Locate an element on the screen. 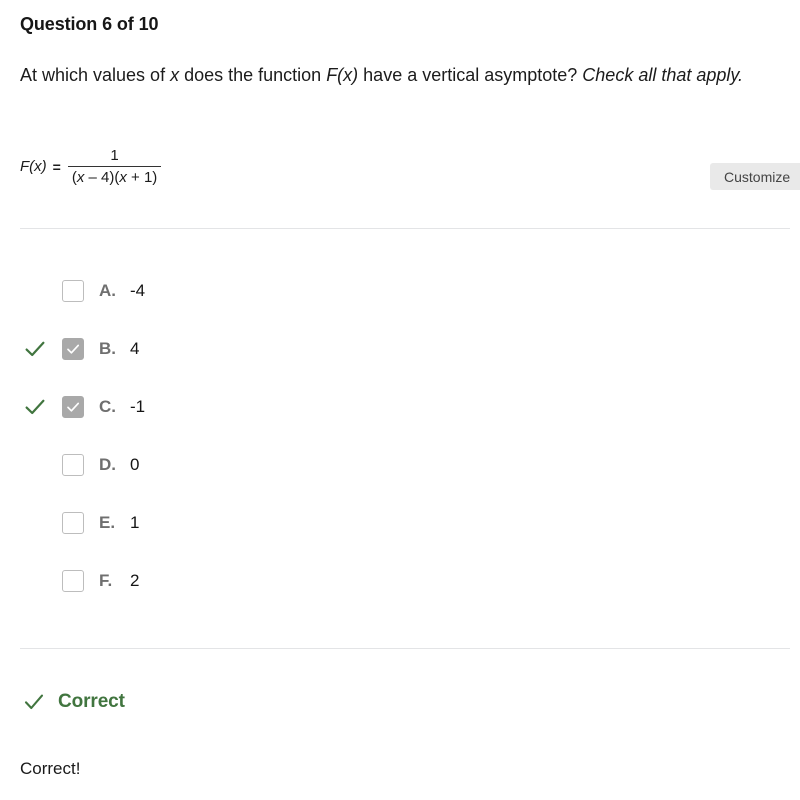 The width and height of the screenshot is (800, 800). option-letter: A. is located at coordinates (107, 290).